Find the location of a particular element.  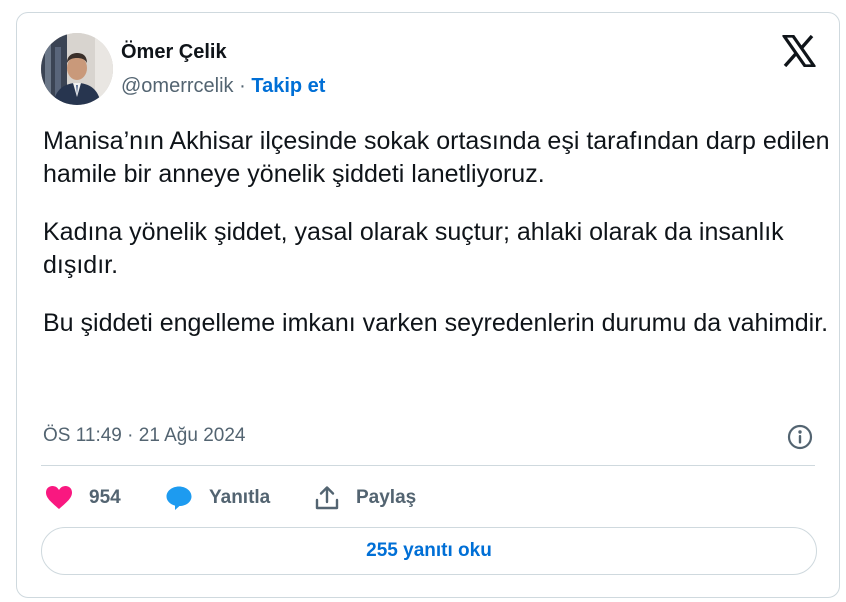

avatar is located at coordinates (77, 69).